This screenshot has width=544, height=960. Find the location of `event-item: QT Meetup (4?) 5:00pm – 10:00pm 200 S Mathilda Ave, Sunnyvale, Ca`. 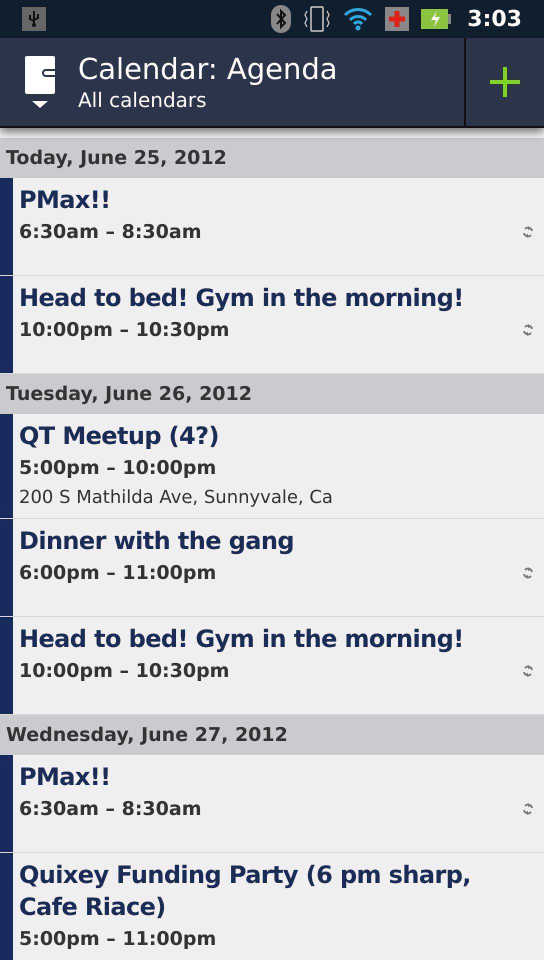

event-item: QT Meetup (4?) 5:00pm – 10:00pm 200 S Mathilda Ave, Sunnyvale, Ca is located at coordinates (272, 466).